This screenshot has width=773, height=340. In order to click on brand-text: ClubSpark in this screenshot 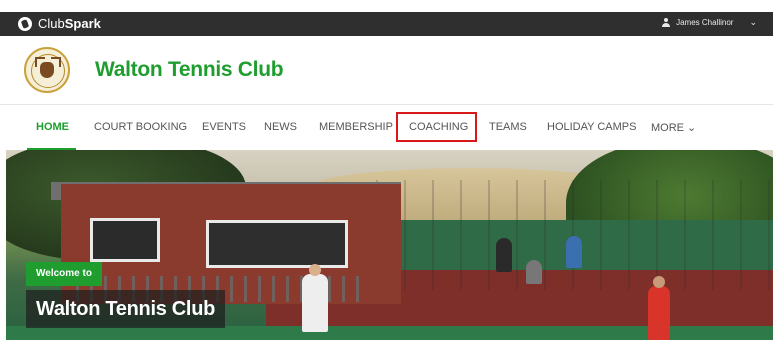, I will do `click(69, 23)`.